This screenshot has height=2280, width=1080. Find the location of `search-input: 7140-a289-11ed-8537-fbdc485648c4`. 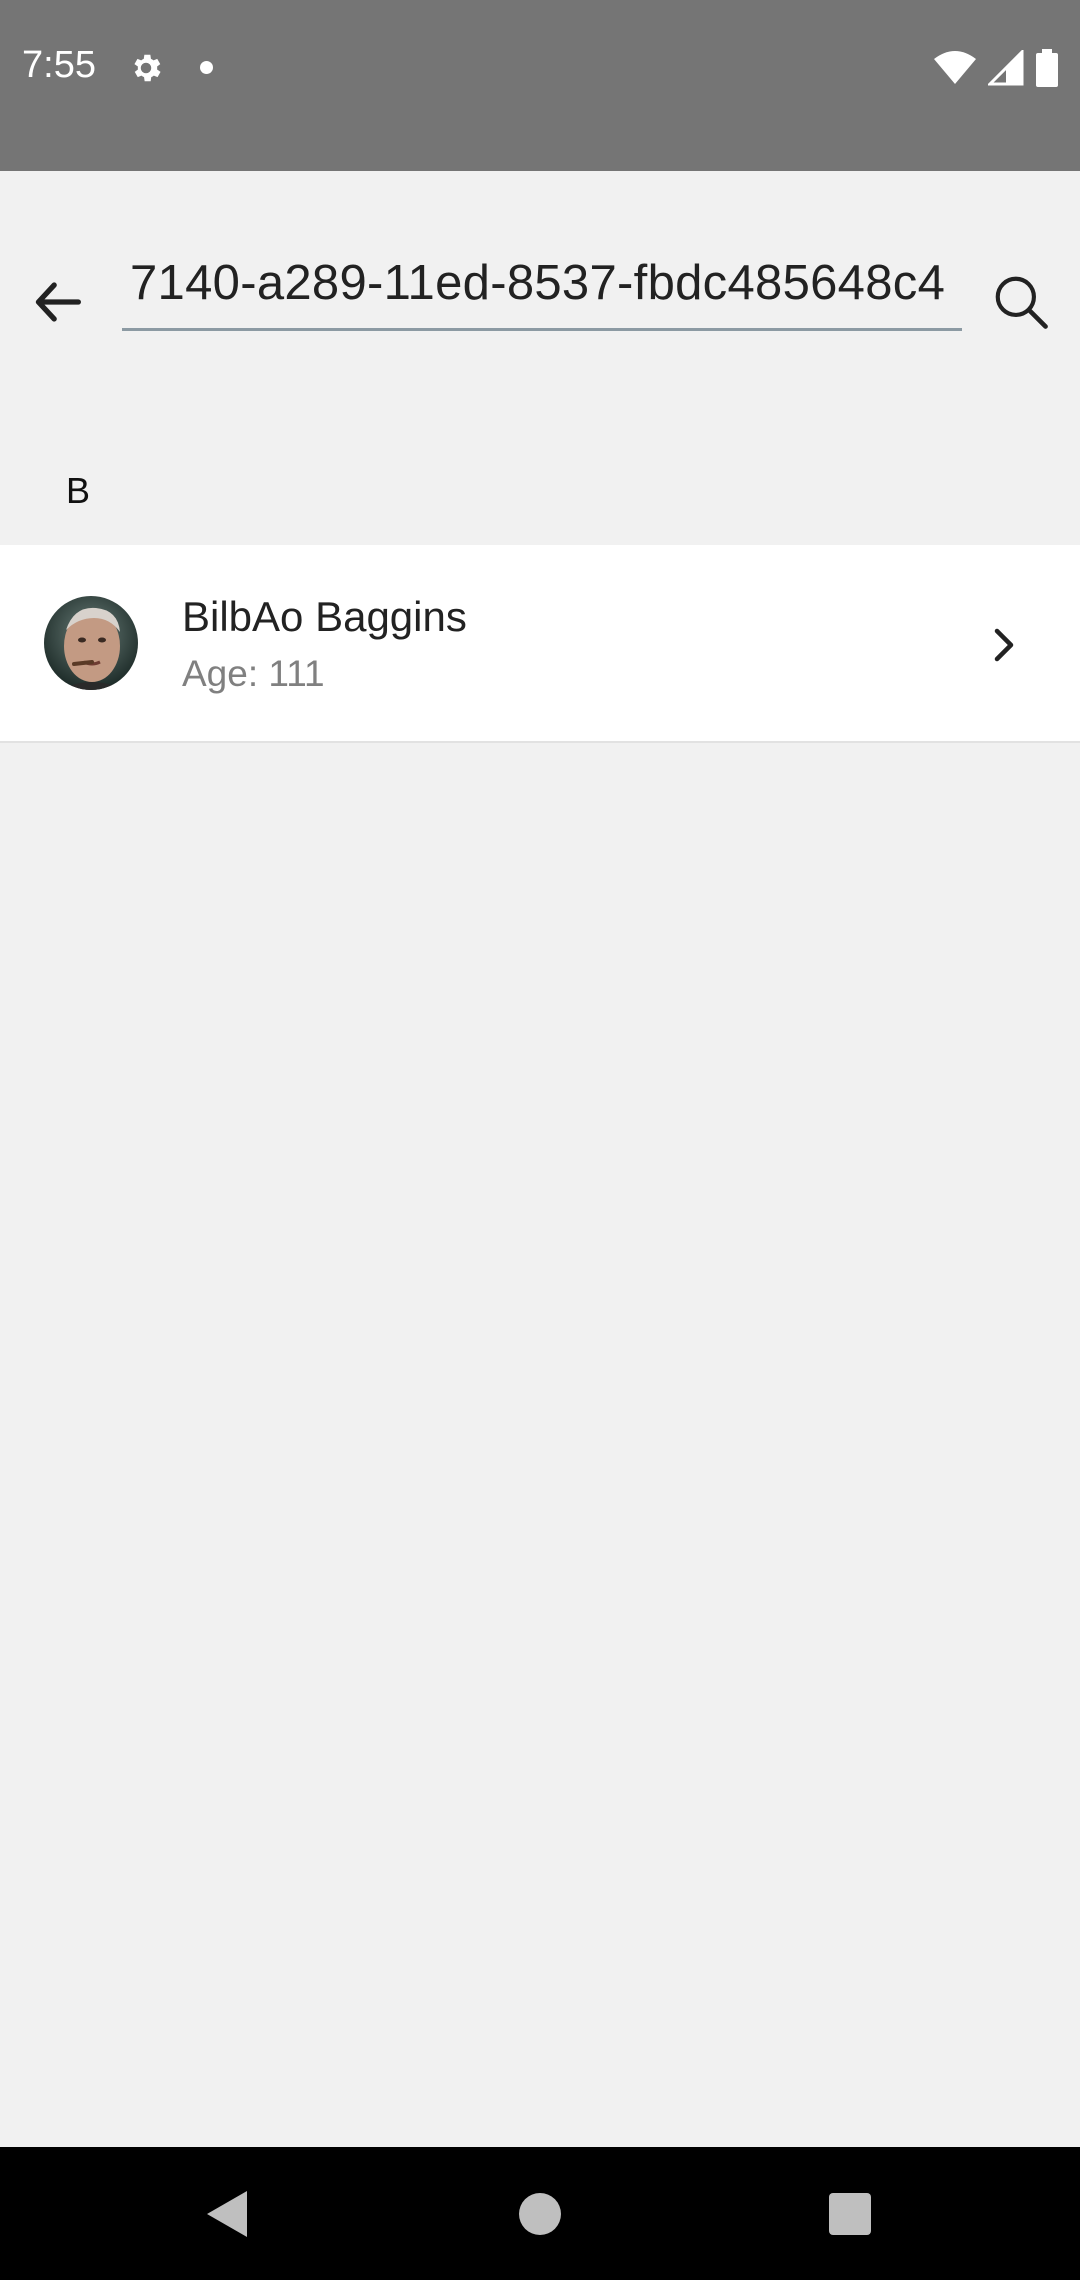

search-input: 7140-a289-11ed-8537-fbdc485648c4 is located at coordinates (542, 291).